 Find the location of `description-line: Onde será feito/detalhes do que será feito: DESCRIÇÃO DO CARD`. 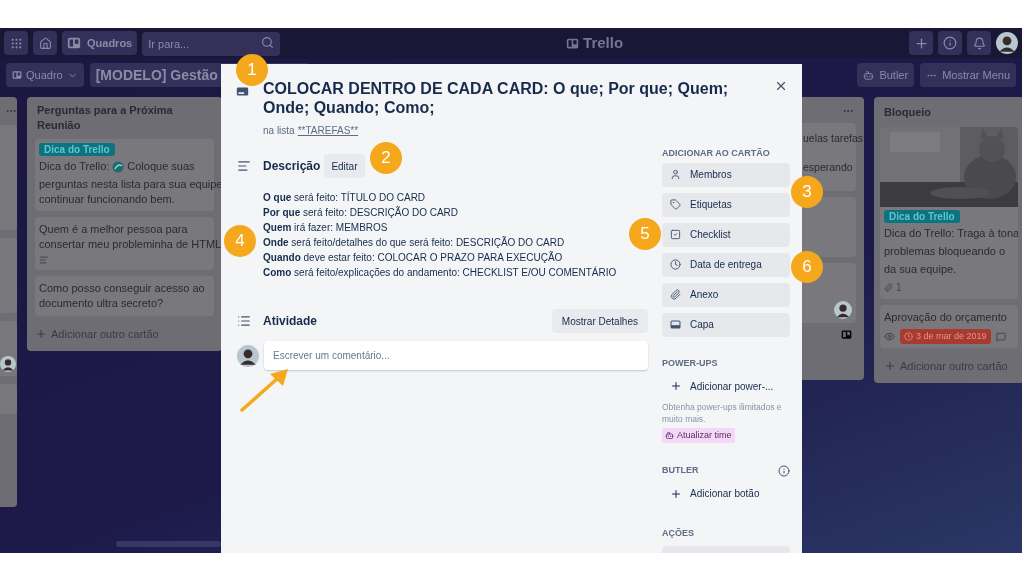

description-line: Onde será feito/detalhes do que será feito: DESCRIÇÃO DO CARD is located at coordinates (414, 242).